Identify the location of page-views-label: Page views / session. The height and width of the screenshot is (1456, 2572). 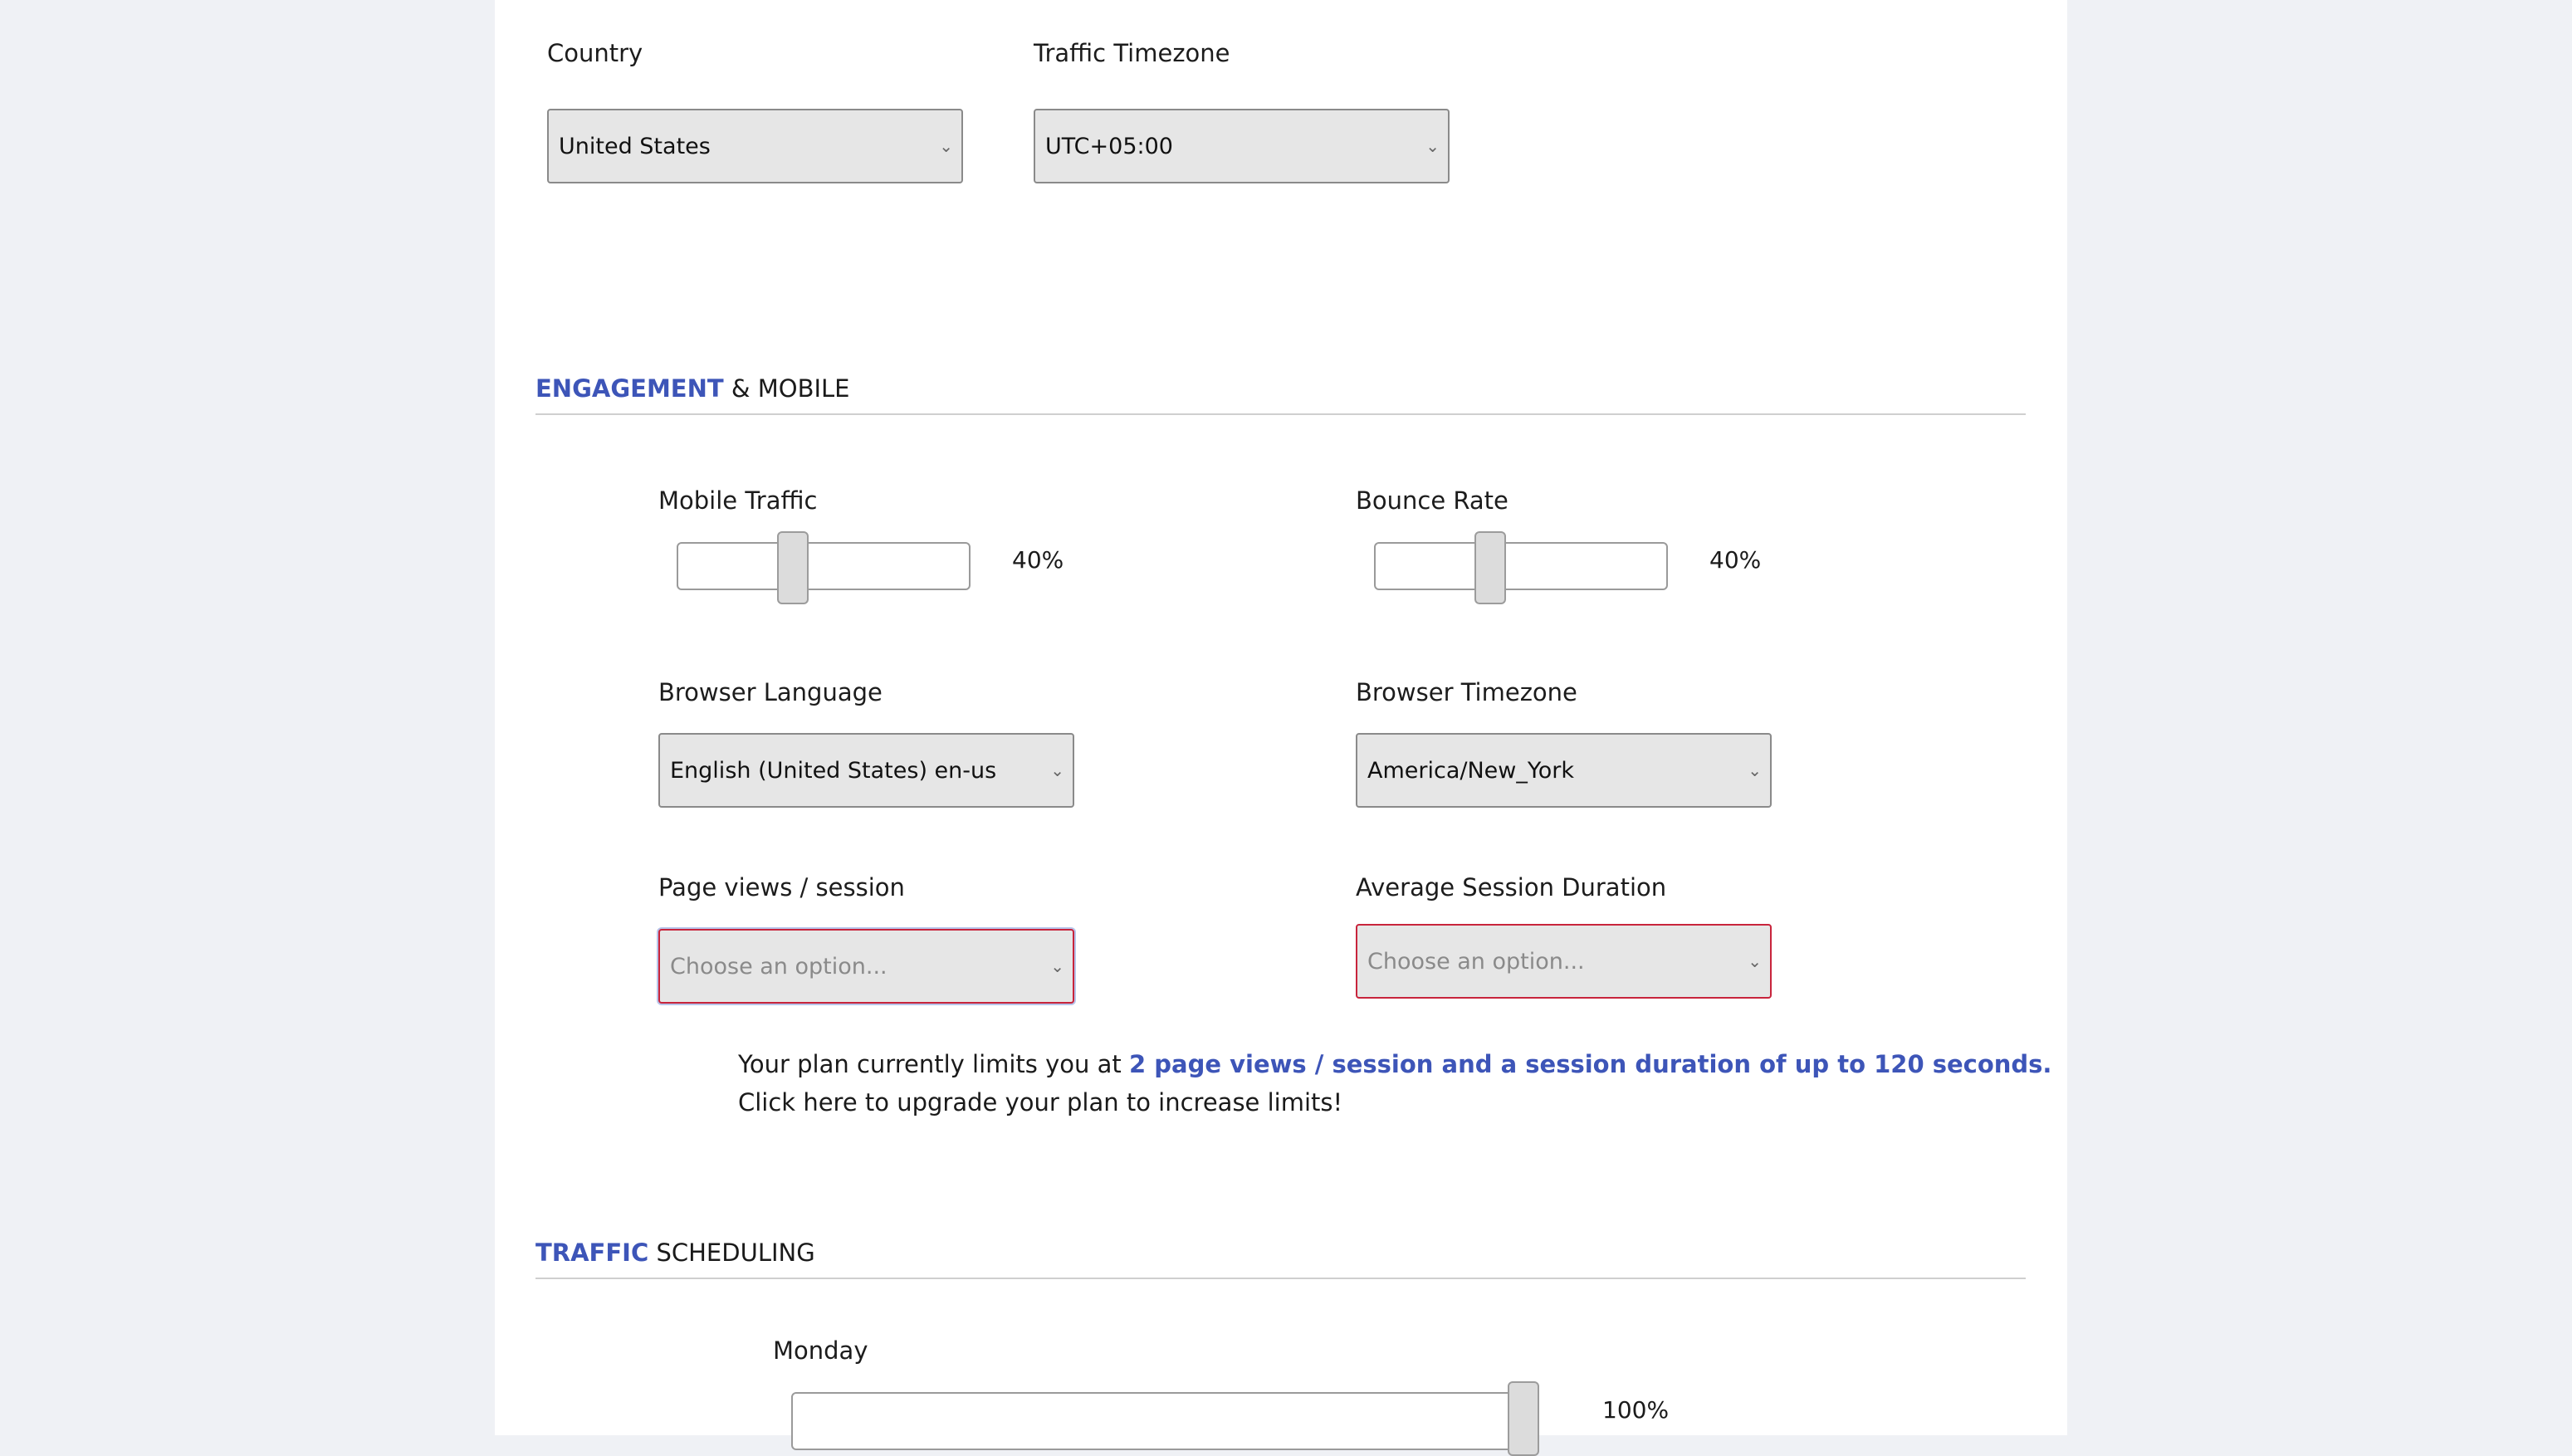
(781, 887).